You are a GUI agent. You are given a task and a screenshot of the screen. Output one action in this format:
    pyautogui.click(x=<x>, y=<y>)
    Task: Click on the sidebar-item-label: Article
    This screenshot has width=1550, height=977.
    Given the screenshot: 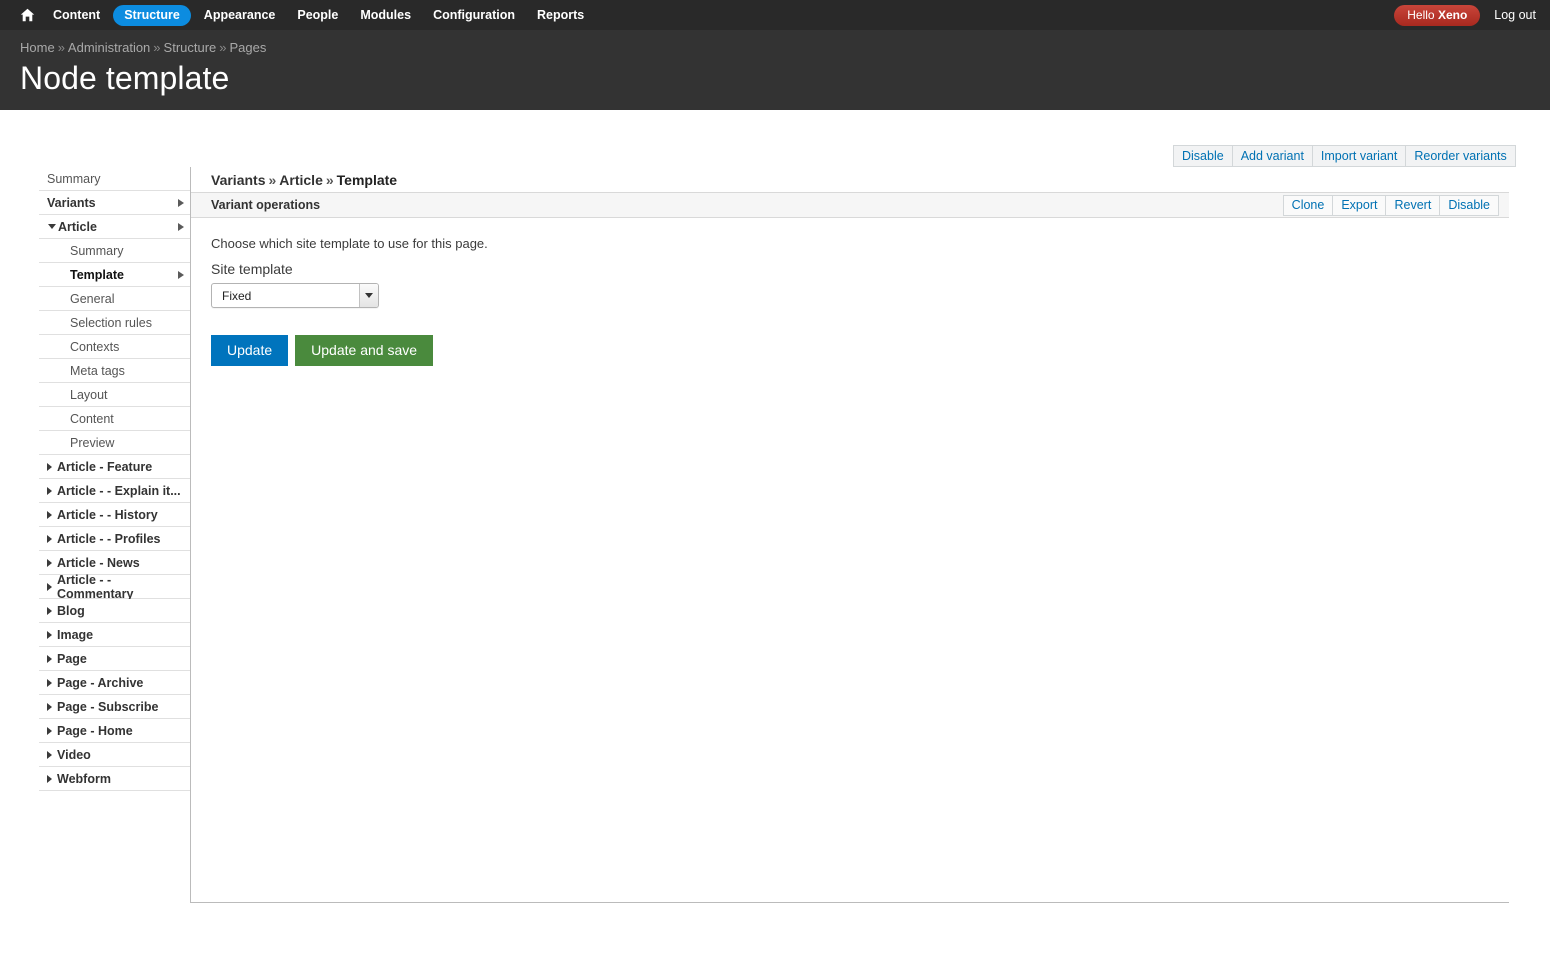 What is the action you would take?
    pyautogui.click(x=77, y=226)
    